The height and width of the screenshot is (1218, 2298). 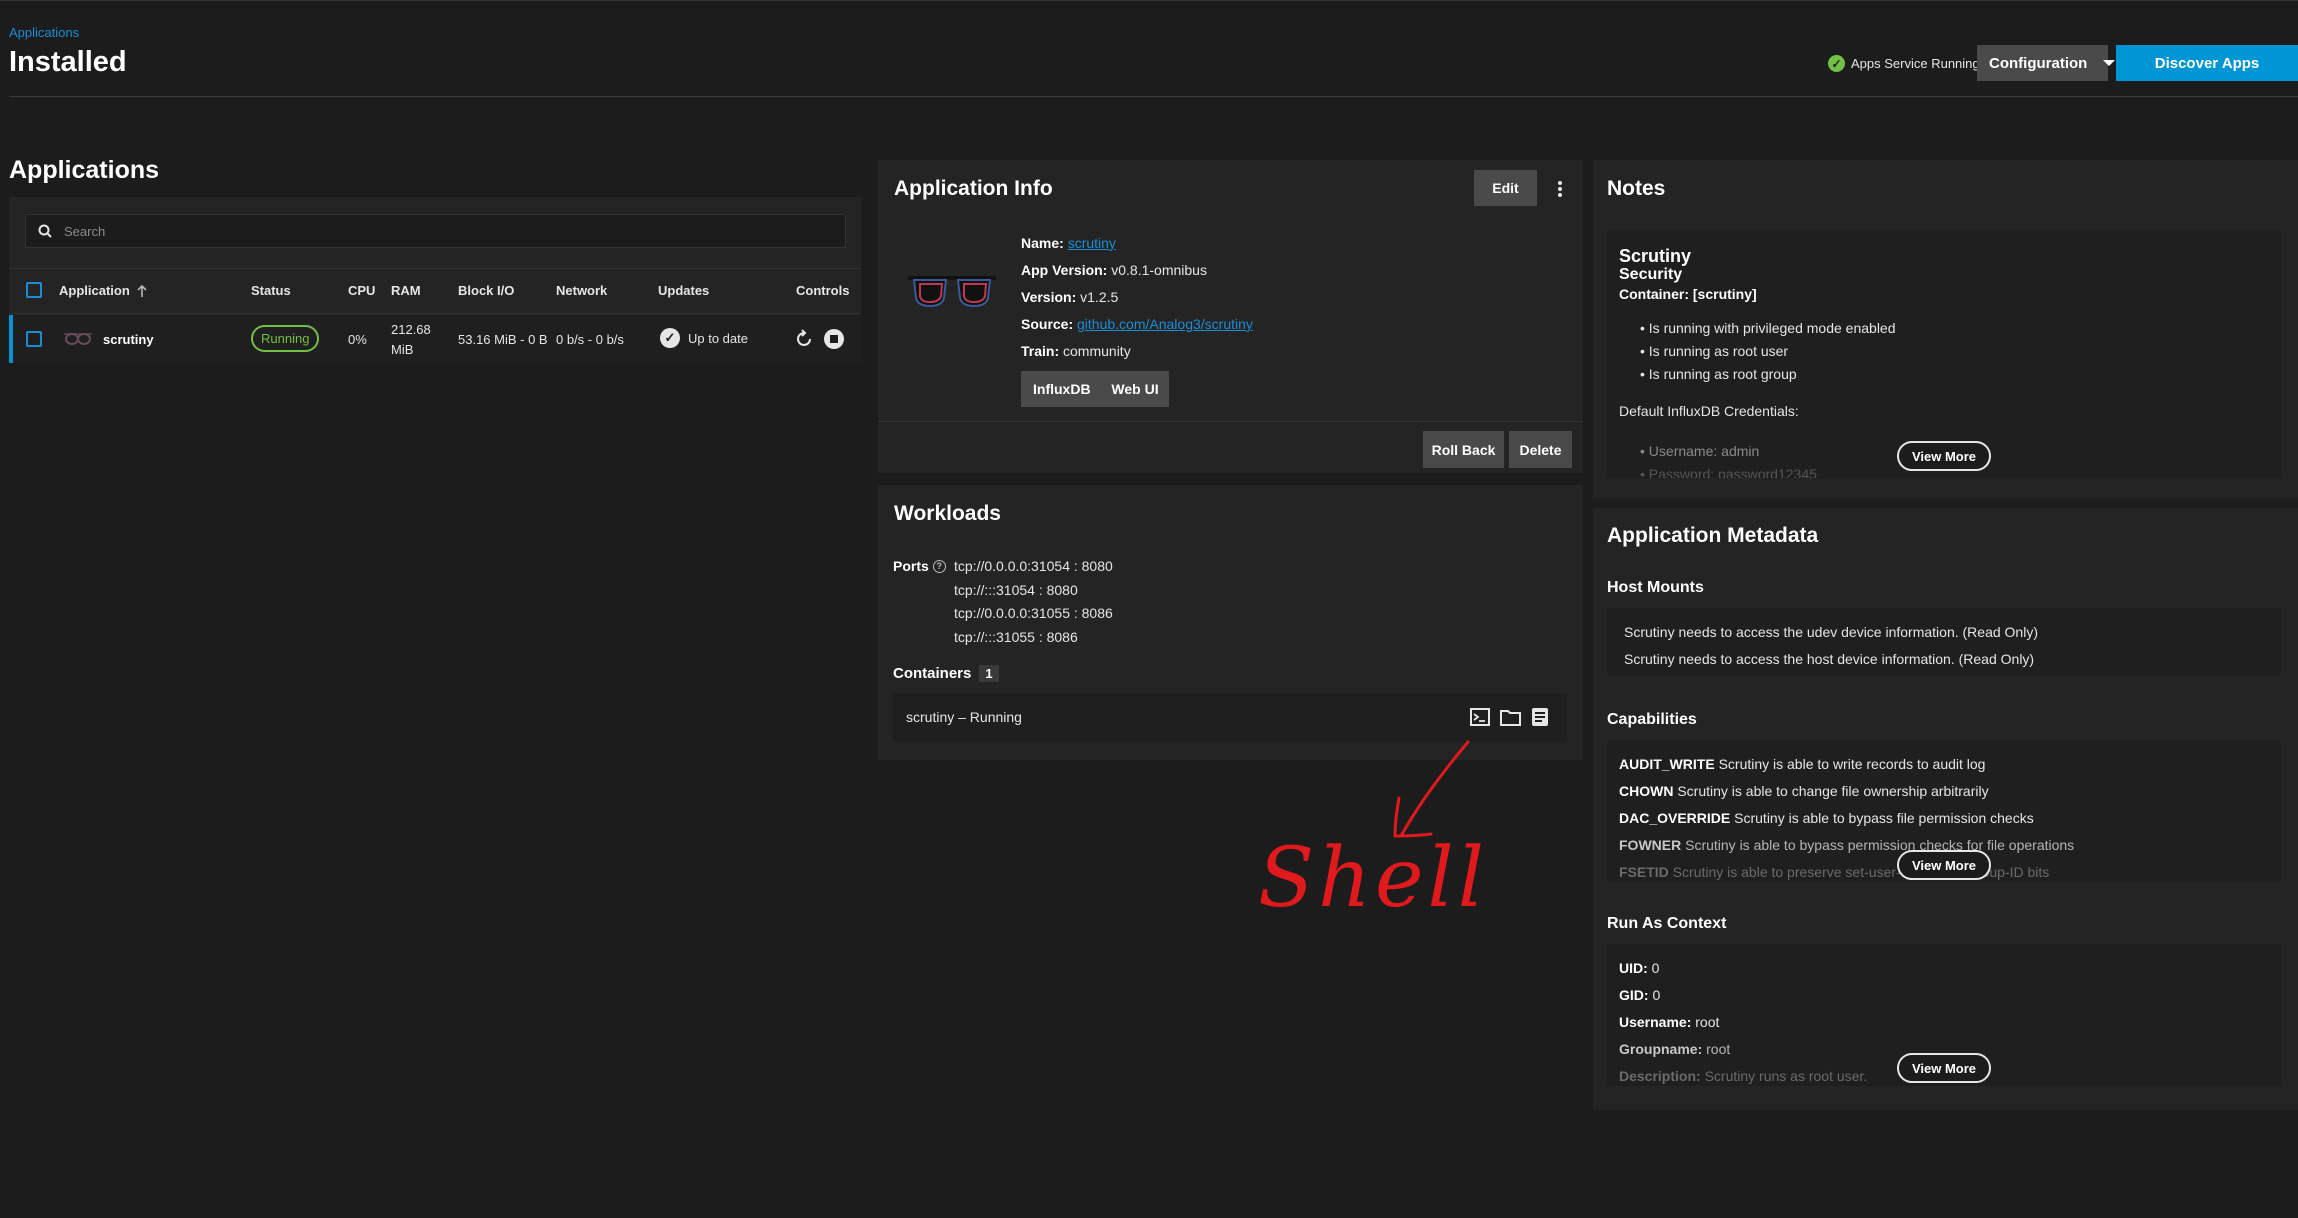 I want to click on logs-icon, so click(x=1540, y=717).